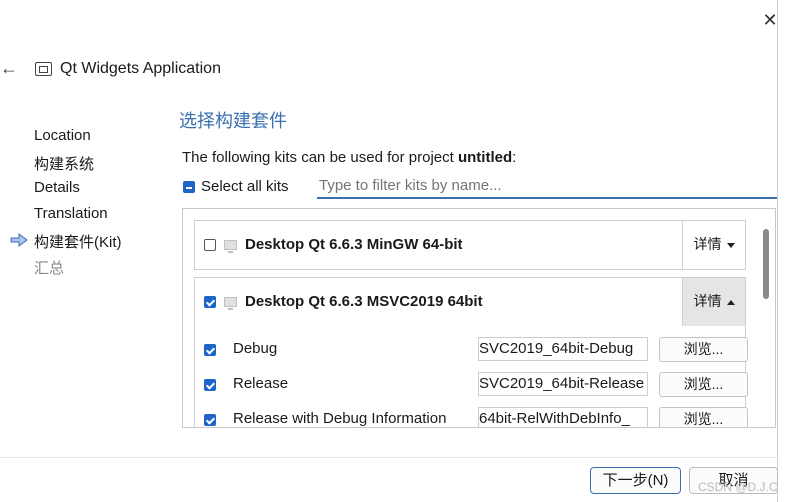 The height and width of the screenshot is (502, 790). What do you see at coordinates (354, 244) in the screenshot?
I see `kit-name: Desktop Qt 6.6.3 MinGW 64-bit` at bounding box center [354, 244].